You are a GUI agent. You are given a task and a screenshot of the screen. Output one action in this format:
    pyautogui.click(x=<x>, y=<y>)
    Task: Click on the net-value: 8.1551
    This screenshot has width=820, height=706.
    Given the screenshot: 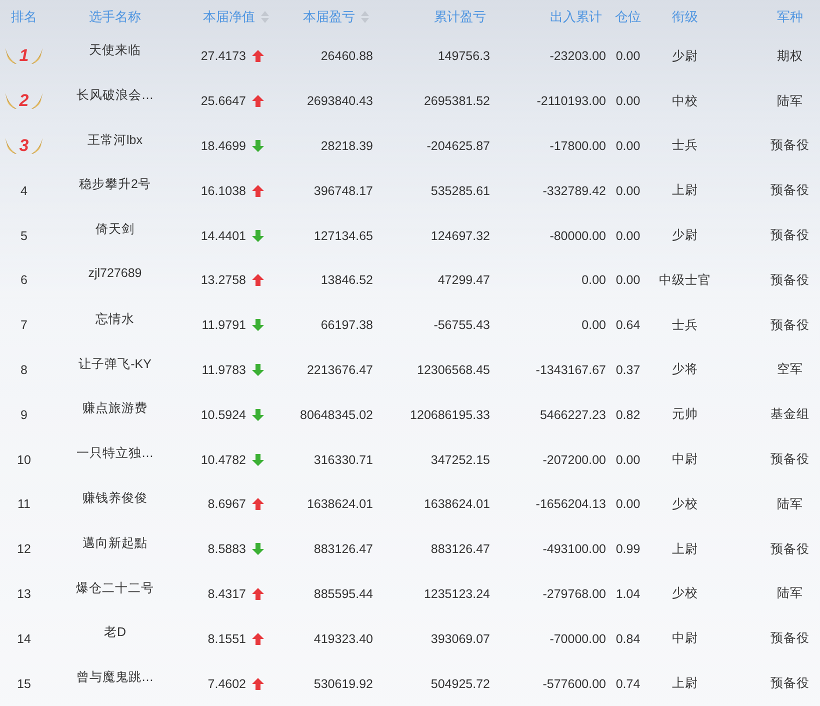 What is the action you would take?
    pyautogui.click(x=227, y=639)
    